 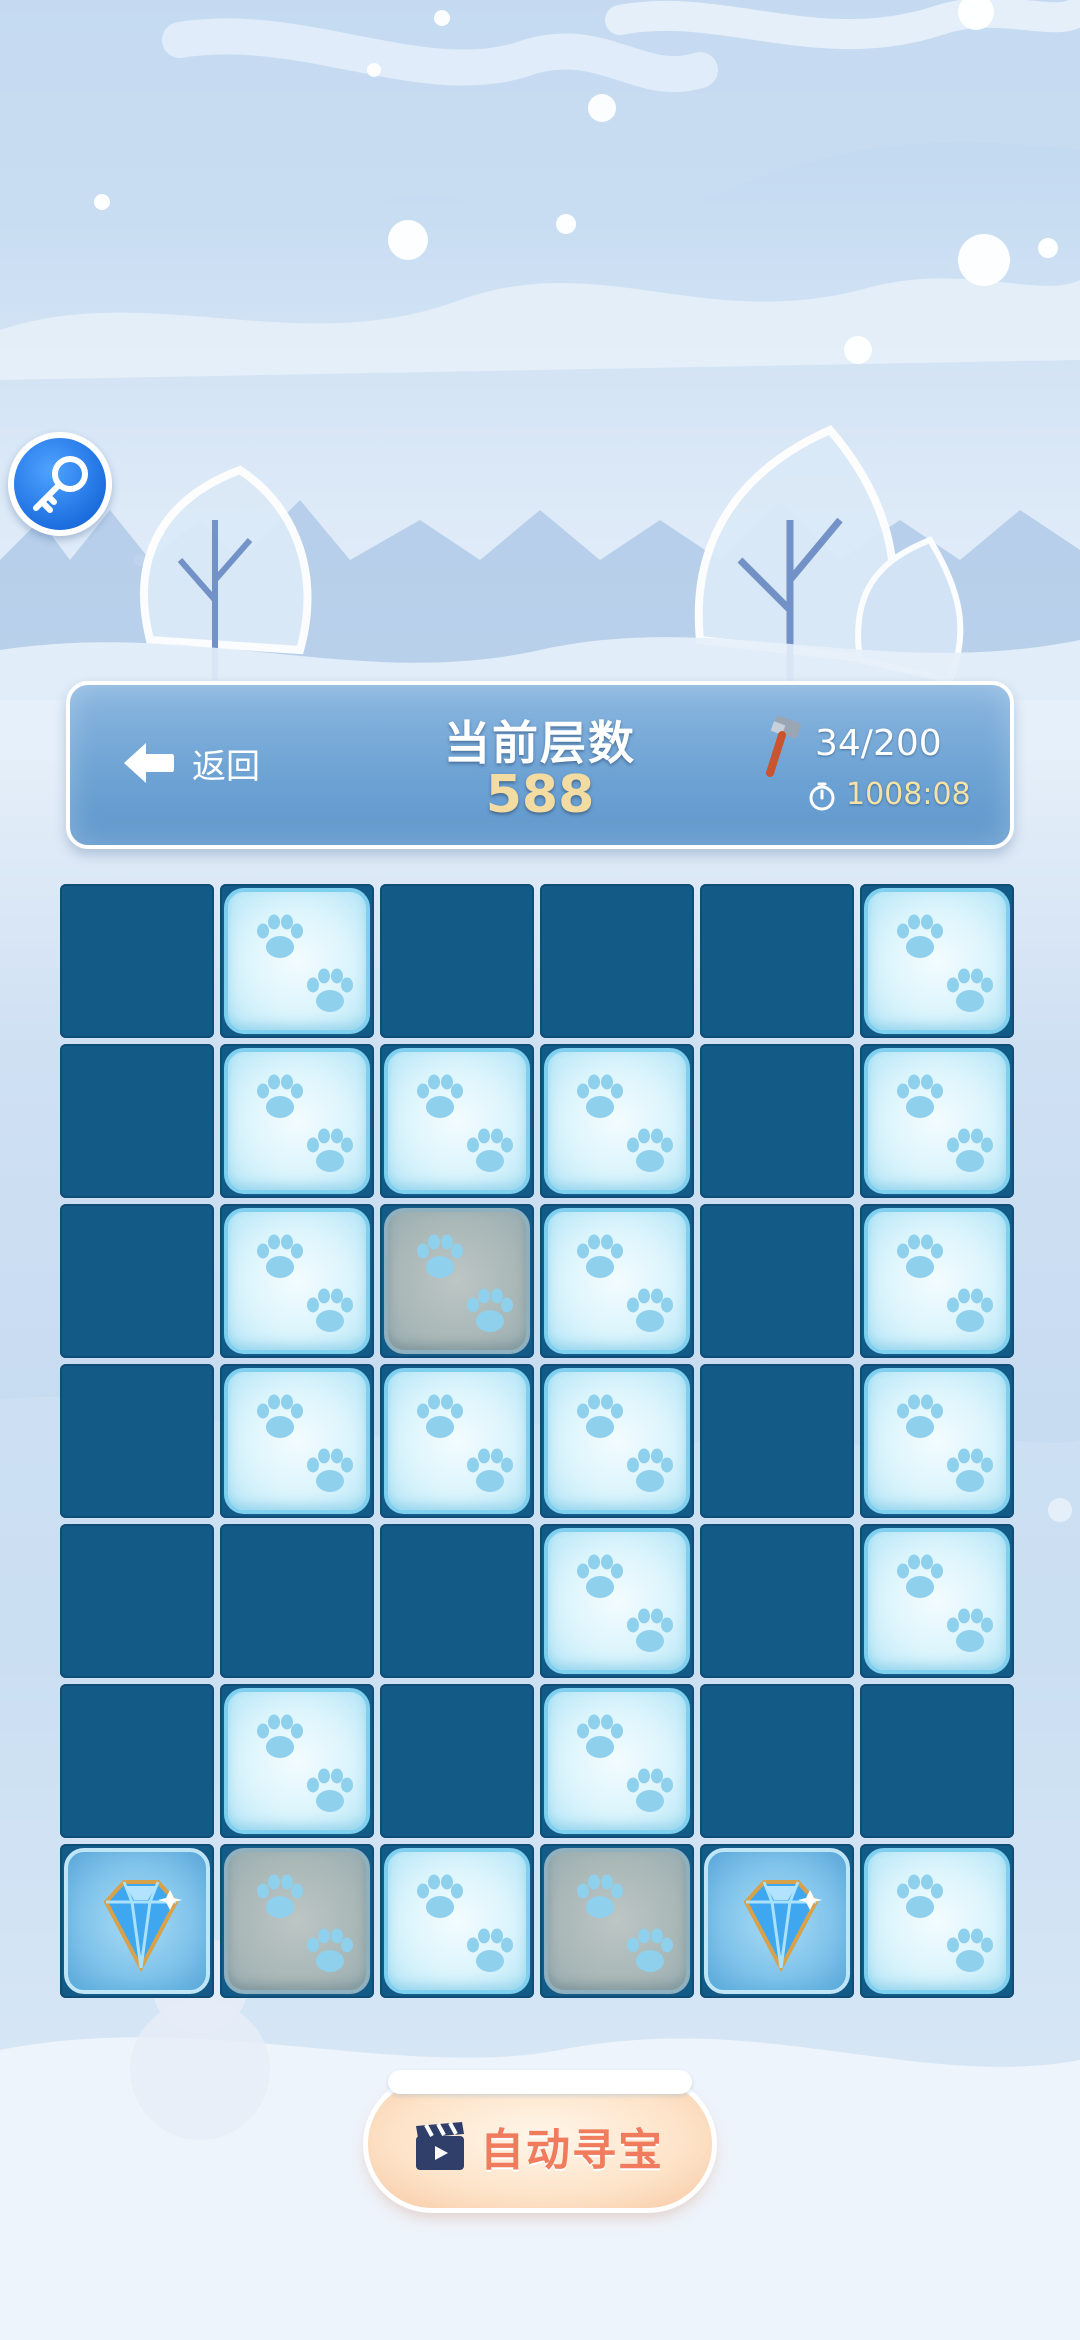 I want to click on key-button, so click(x=60, y=484).